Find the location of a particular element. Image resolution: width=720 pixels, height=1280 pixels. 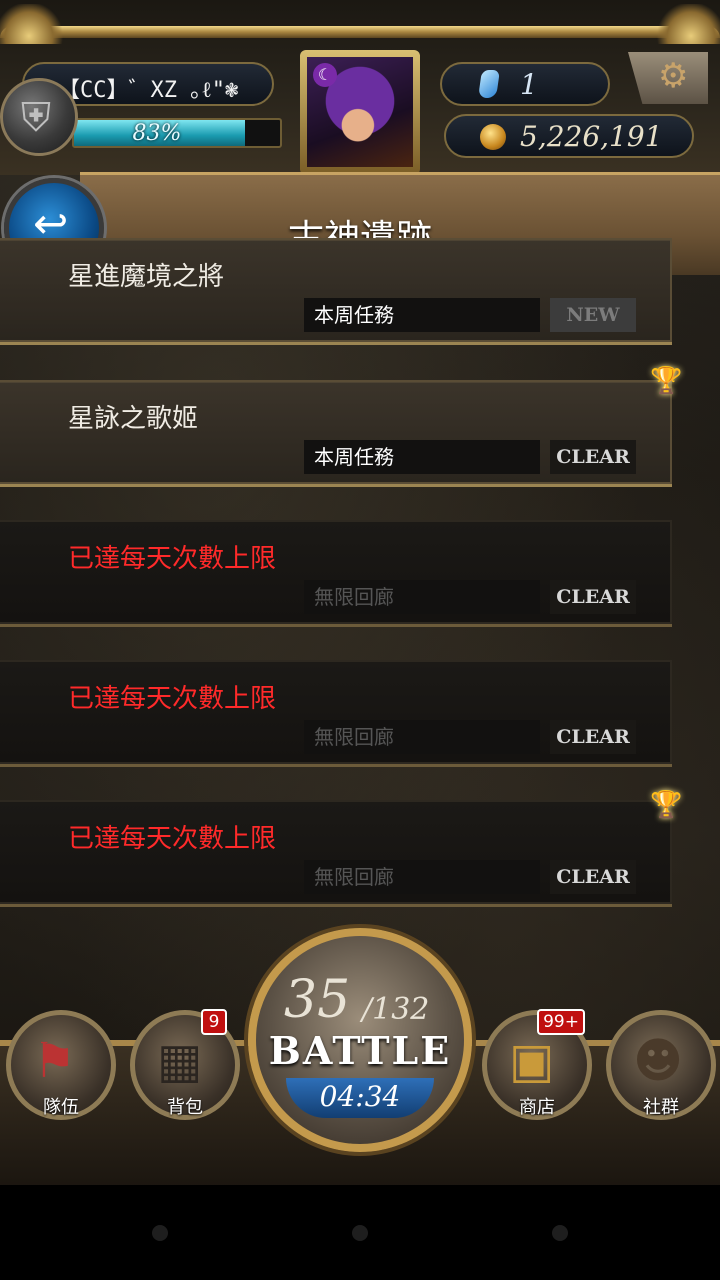

quest-item-1: 星進魔境之將 本周任務 NEW is located at coordinates (336, 290).